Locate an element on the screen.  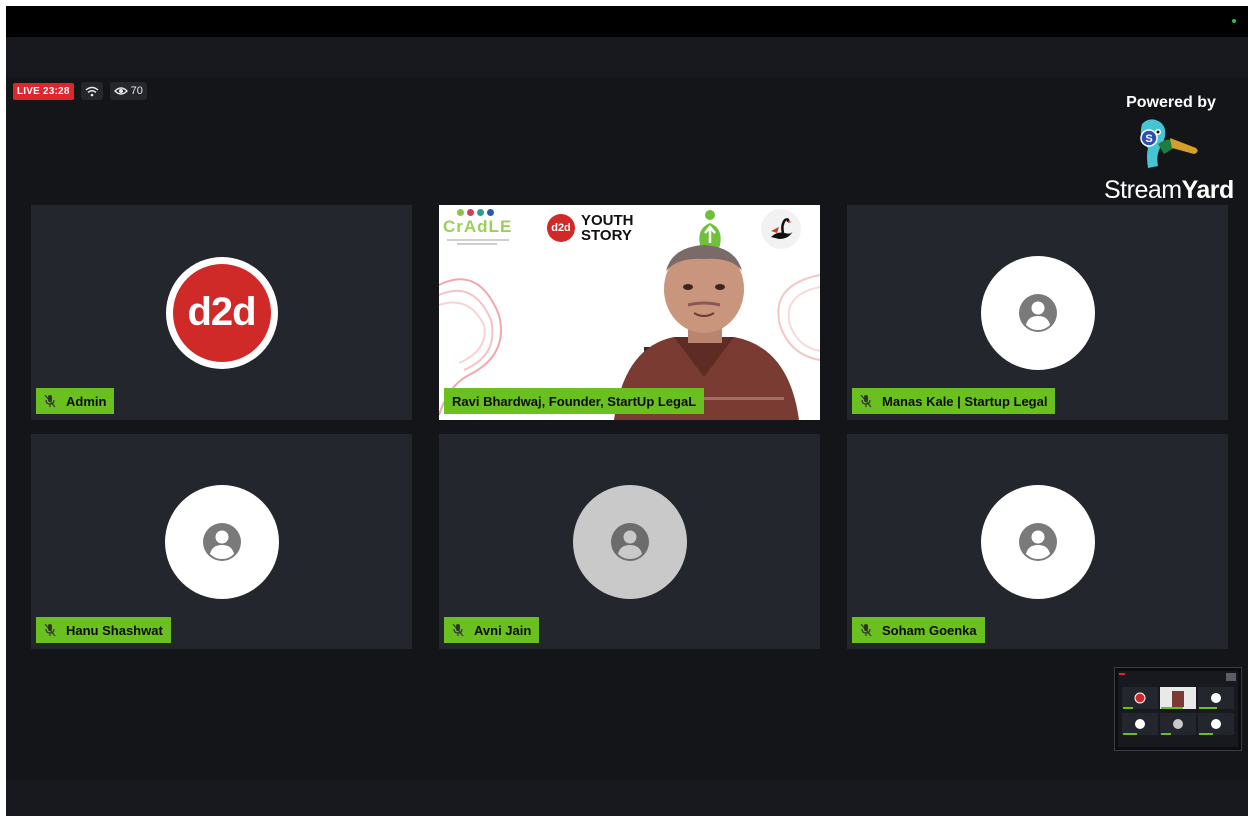
self-view-thumbnail is located at coordinates (1178, 709).